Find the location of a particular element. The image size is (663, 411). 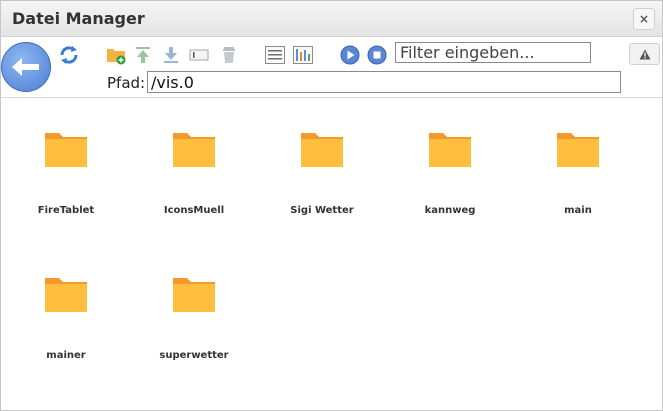

folder-name: Sigi Wetter is located at coordinates (322, 210).